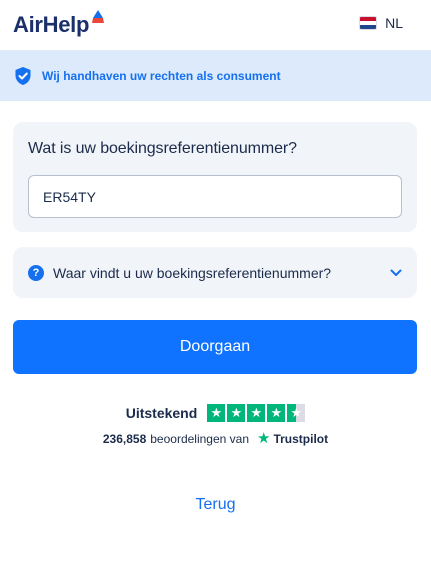  I want to click on shield-check-icon, so click(23, 75).